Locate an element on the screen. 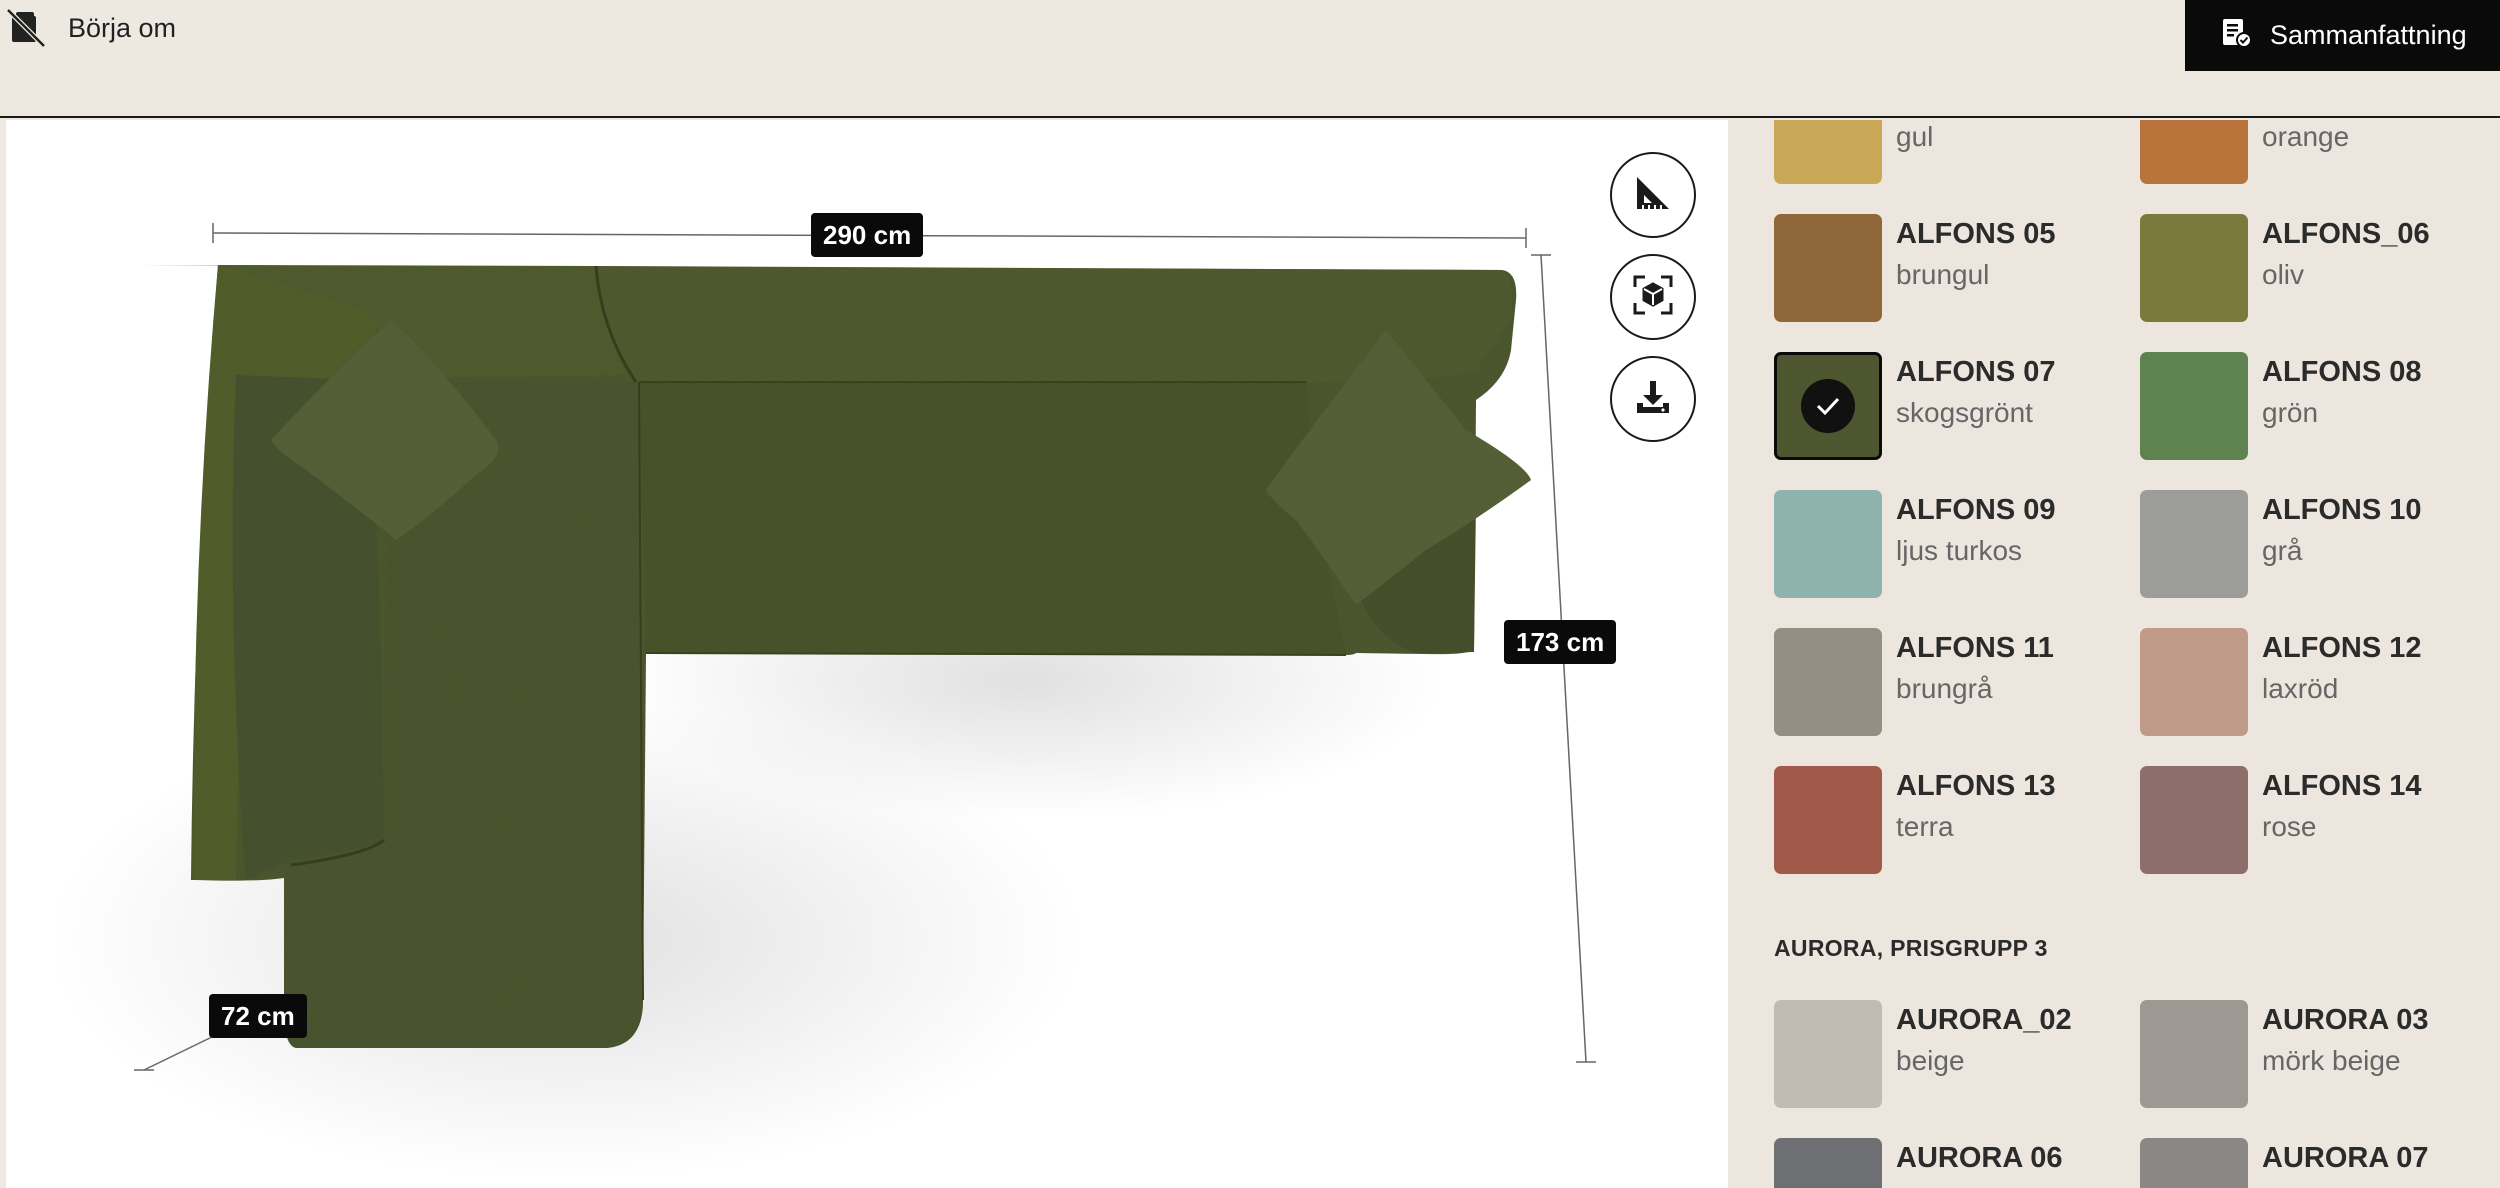 Image resolution: width=2500 pixels, height=1188 pixels. fabric-code: ALFONS 08 is located at coordinates (2342, 372).